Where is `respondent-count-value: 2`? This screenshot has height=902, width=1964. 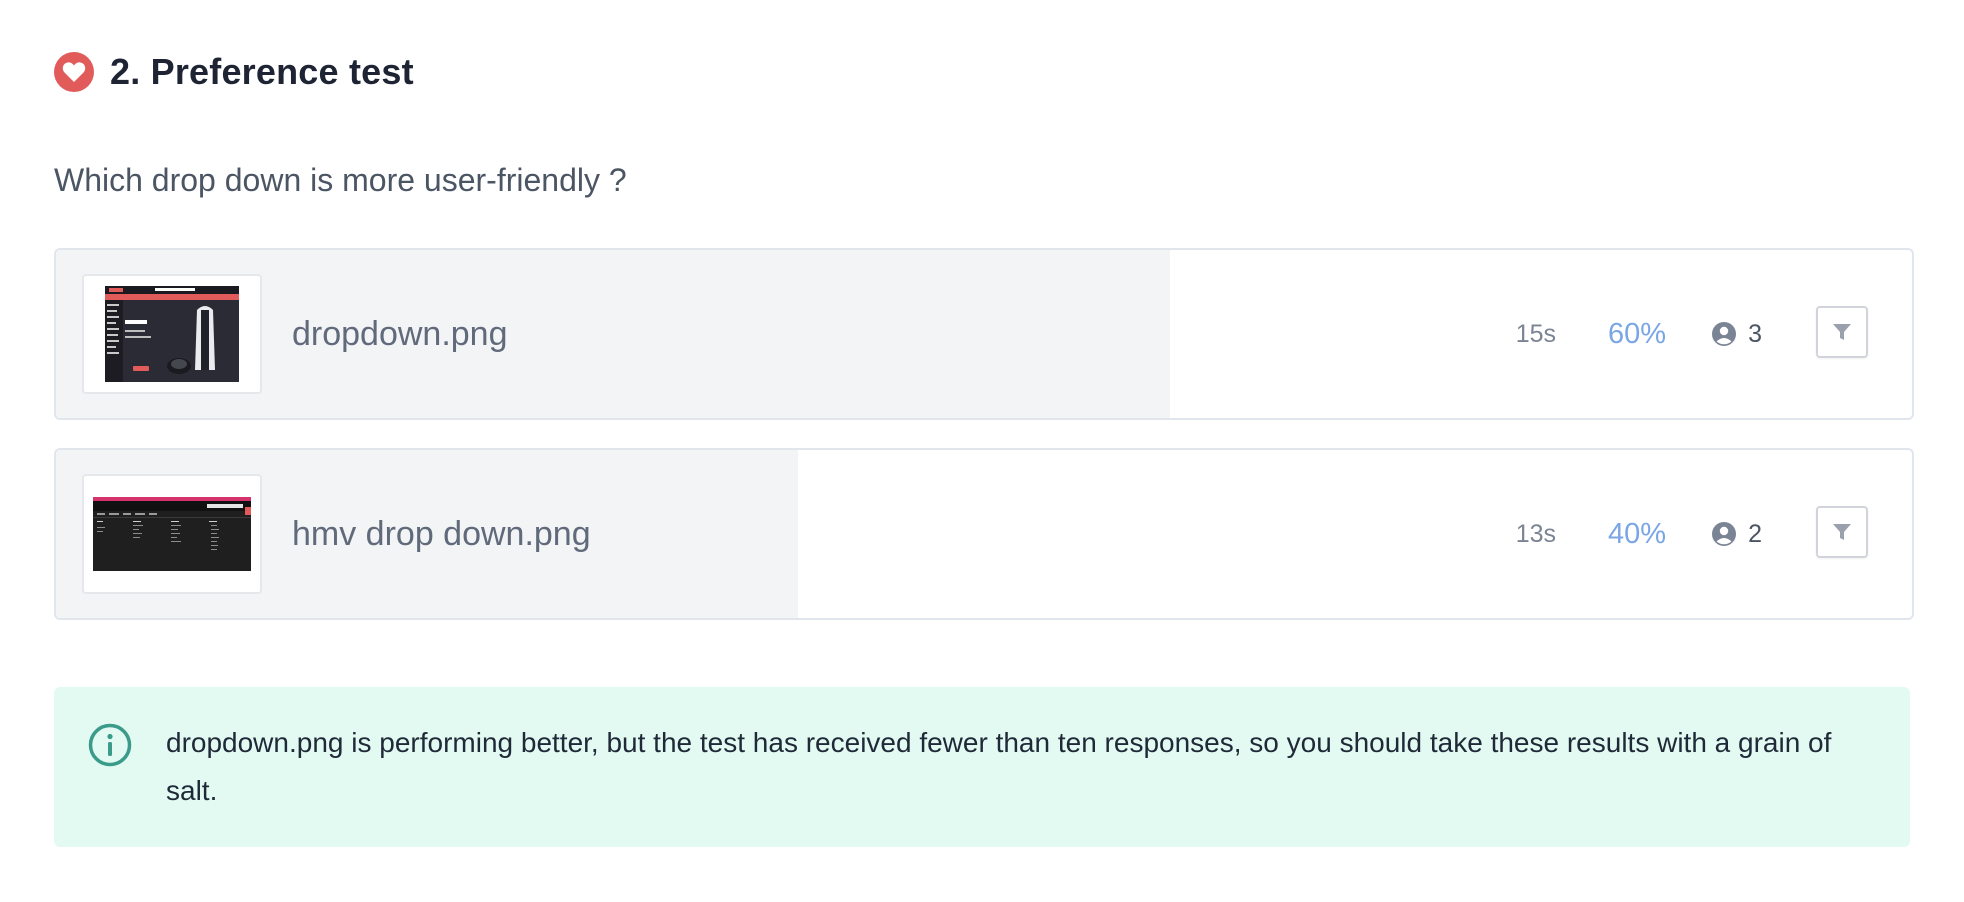 respondent-count-value: 2 is located at coordinates (1755, 533).